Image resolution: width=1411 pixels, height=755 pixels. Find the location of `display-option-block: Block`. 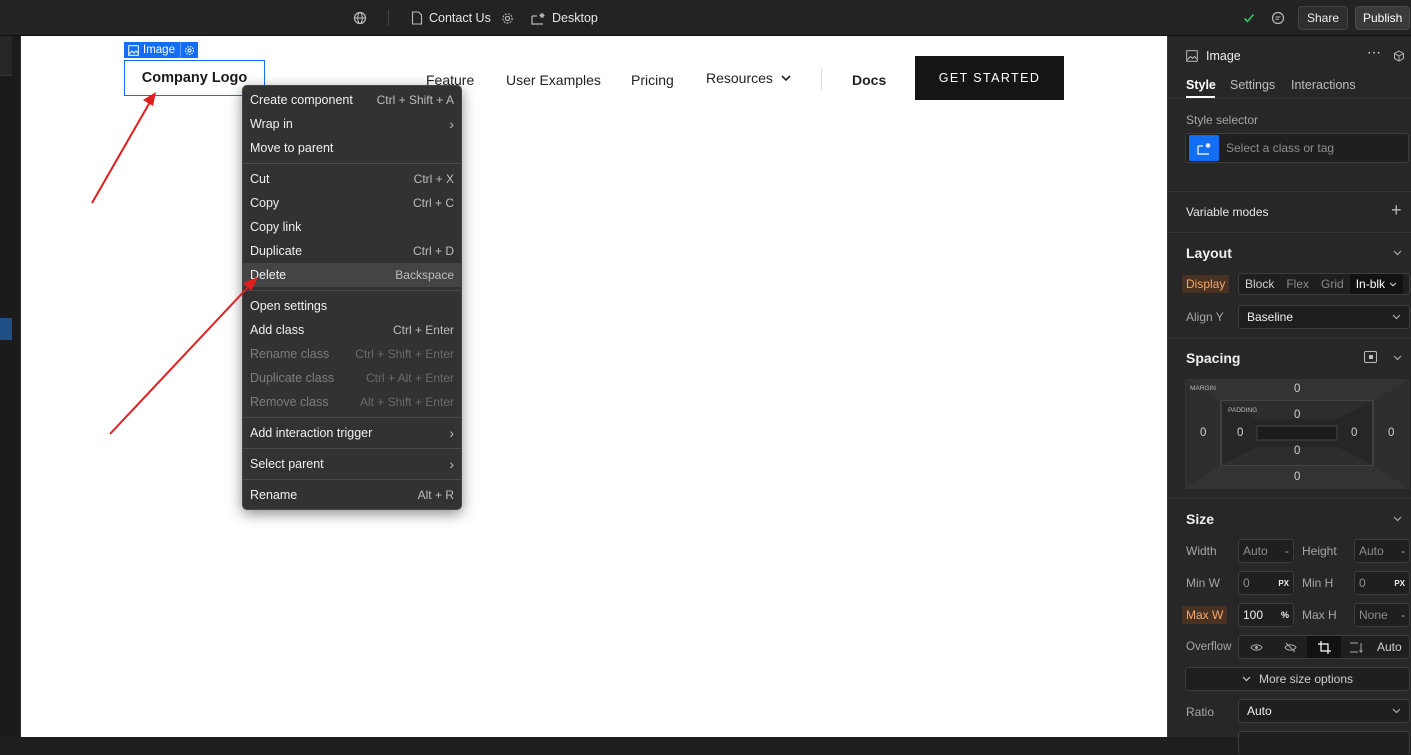

display-option-block: Block is located at coordinates (1259, 284).